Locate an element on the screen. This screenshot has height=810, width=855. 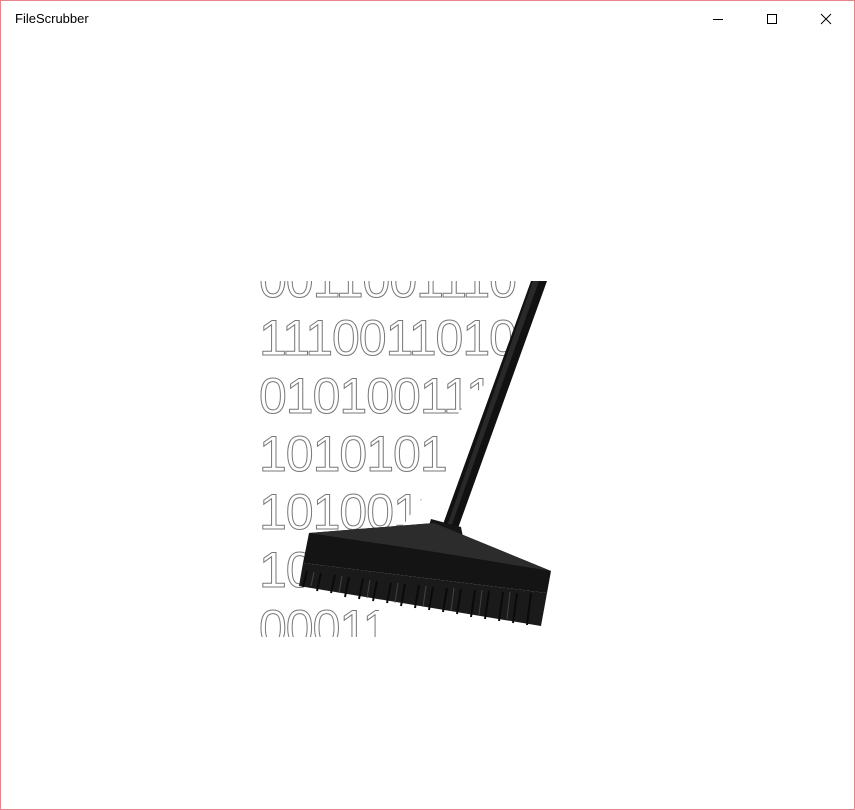
minimize-button is located at coordinates (718, 19).